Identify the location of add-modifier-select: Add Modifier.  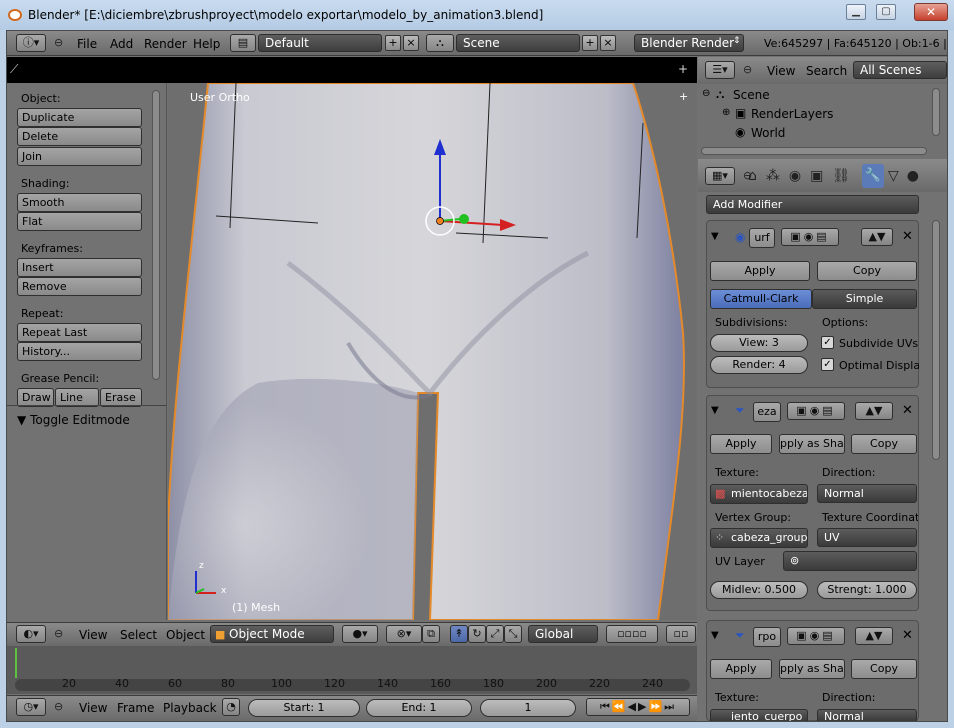
(812, 204).